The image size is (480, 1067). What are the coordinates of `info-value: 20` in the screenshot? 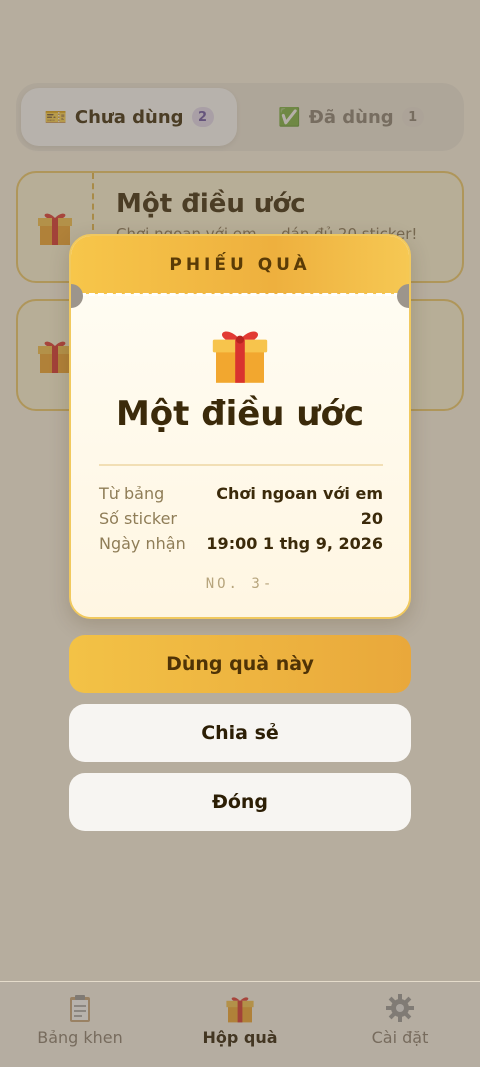 It's located at (371, 518).